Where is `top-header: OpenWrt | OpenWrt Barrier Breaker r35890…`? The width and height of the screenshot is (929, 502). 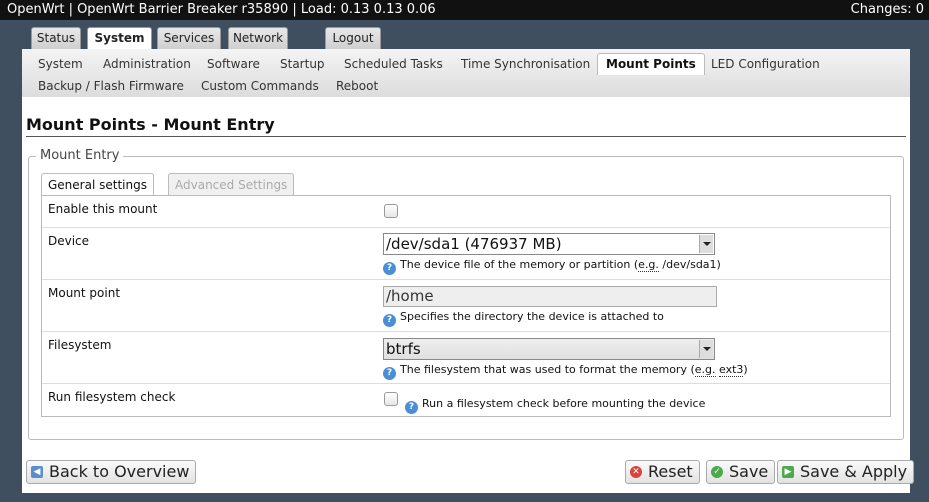
top-header: OpenWrt | OpenWrt Barrier Breaker r35890… is located at coordinates (464, 10).